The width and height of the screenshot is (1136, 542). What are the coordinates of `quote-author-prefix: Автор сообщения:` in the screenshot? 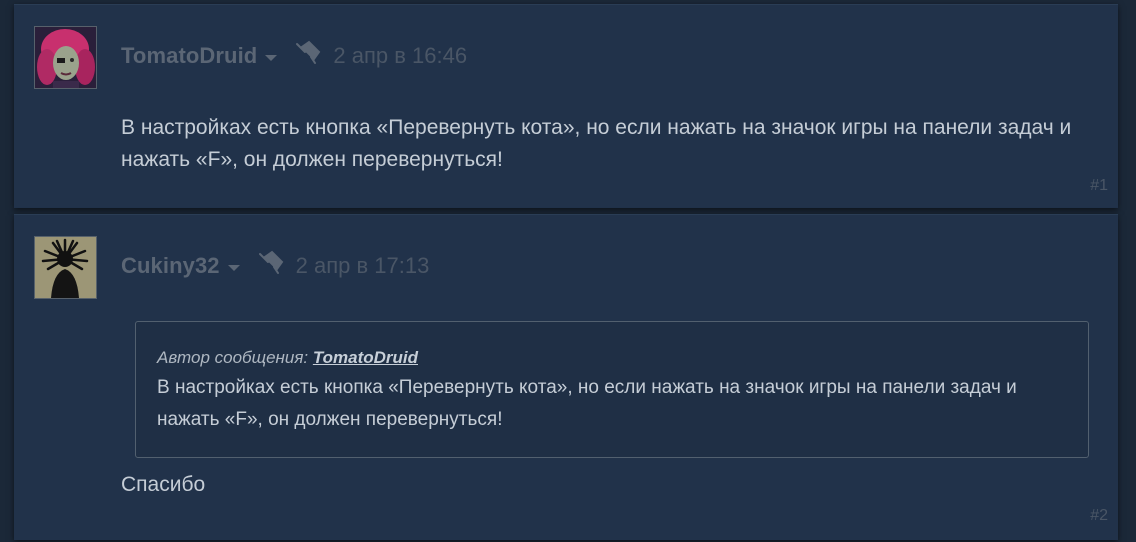 It's located at (235, 357).